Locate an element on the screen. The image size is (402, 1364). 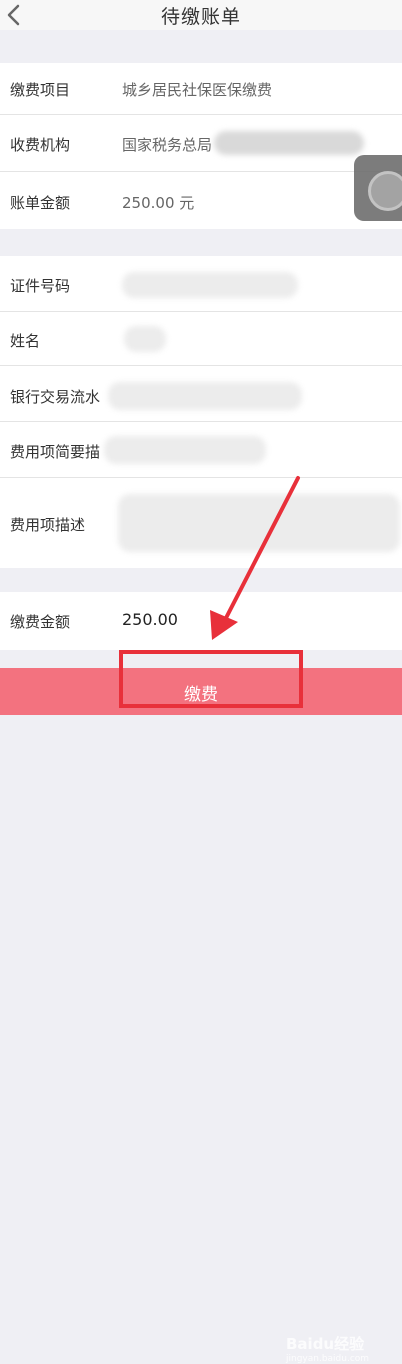
collecting-agency-value: 国家税务总局 is located at coordinates (167, 145).